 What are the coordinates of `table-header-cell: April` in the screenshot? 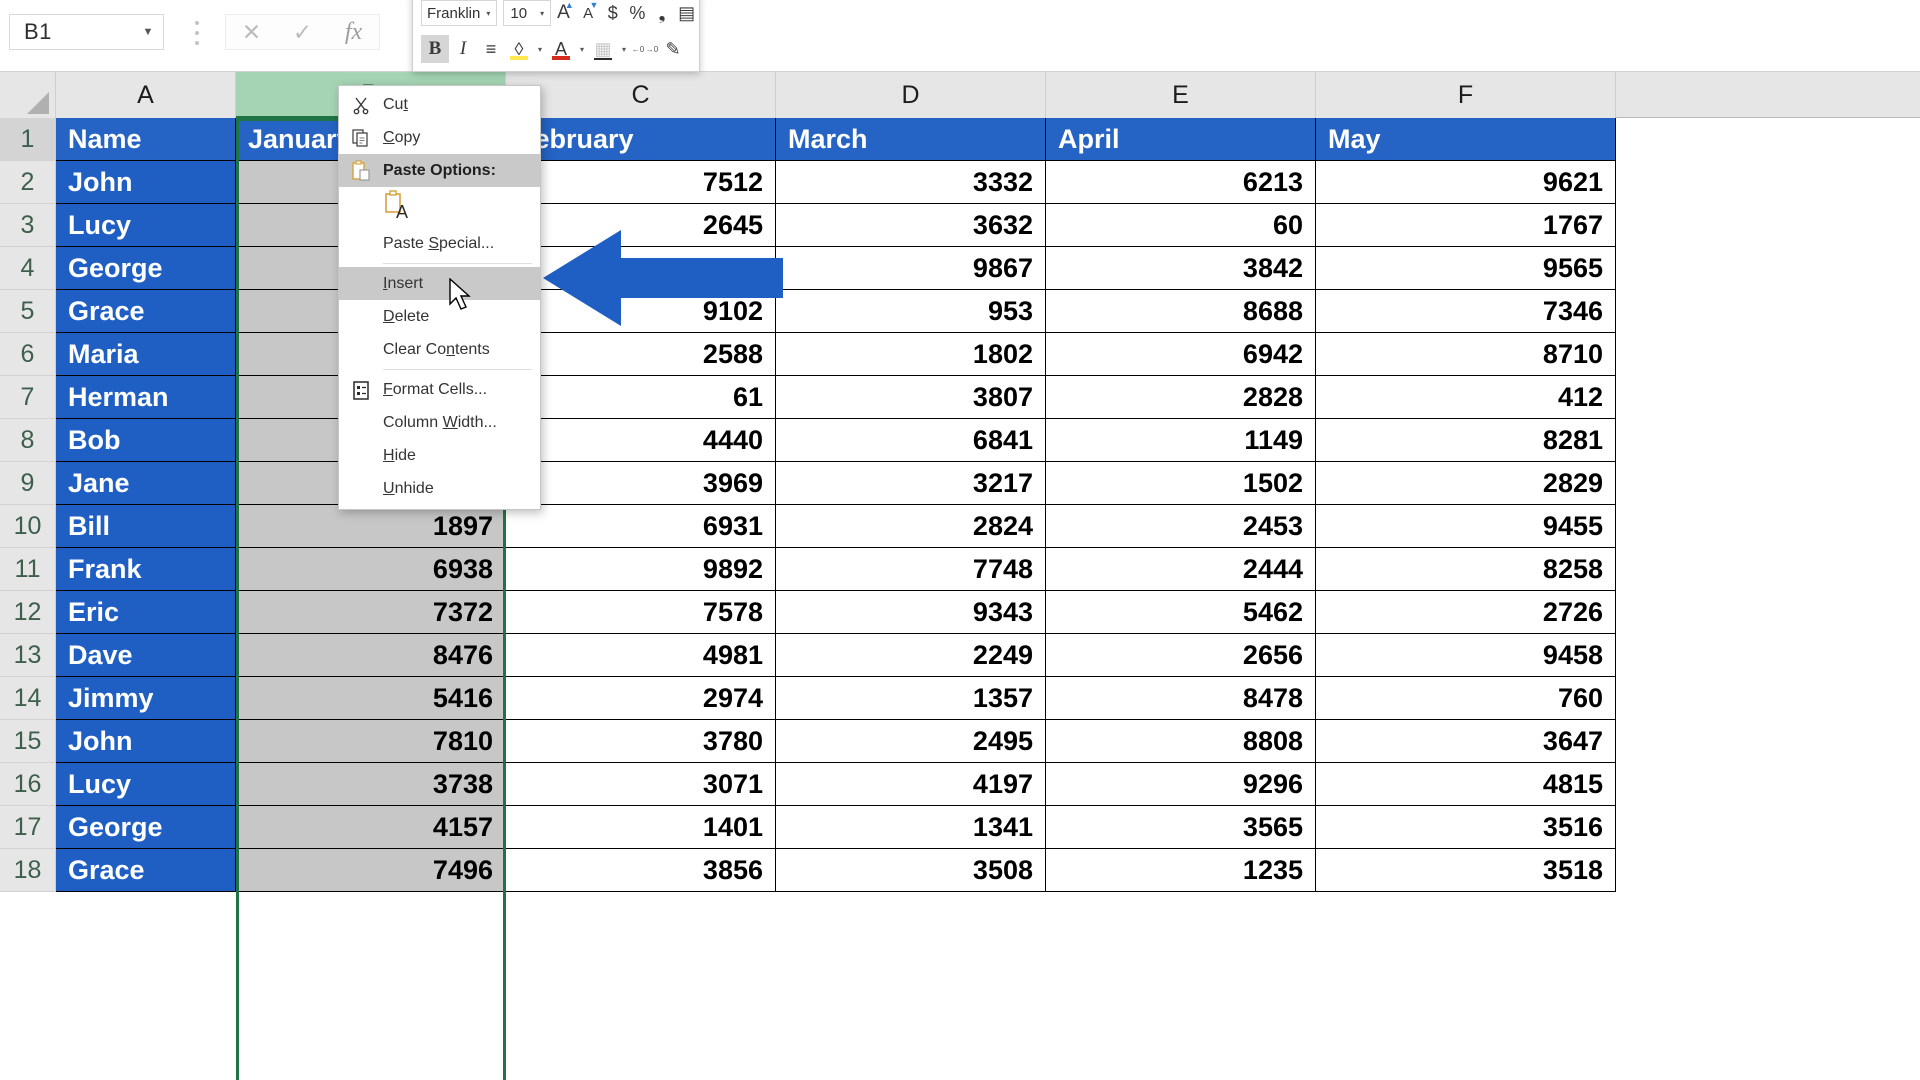 It's located at (1181, 139).